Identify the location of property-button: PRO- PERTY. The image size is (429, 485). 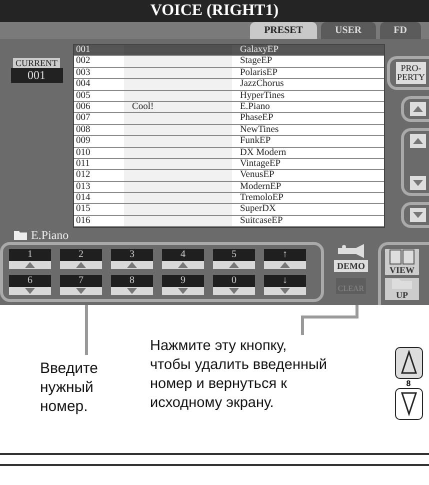
(411, 73).